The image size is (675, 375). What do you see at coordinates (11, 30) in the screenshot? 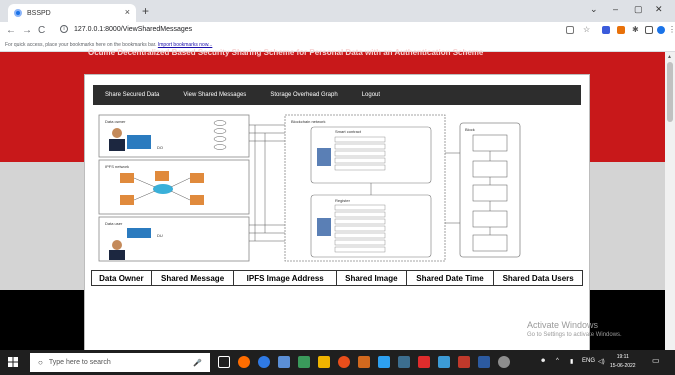
I see `back-button: ←` at bounding box center [11, 30].